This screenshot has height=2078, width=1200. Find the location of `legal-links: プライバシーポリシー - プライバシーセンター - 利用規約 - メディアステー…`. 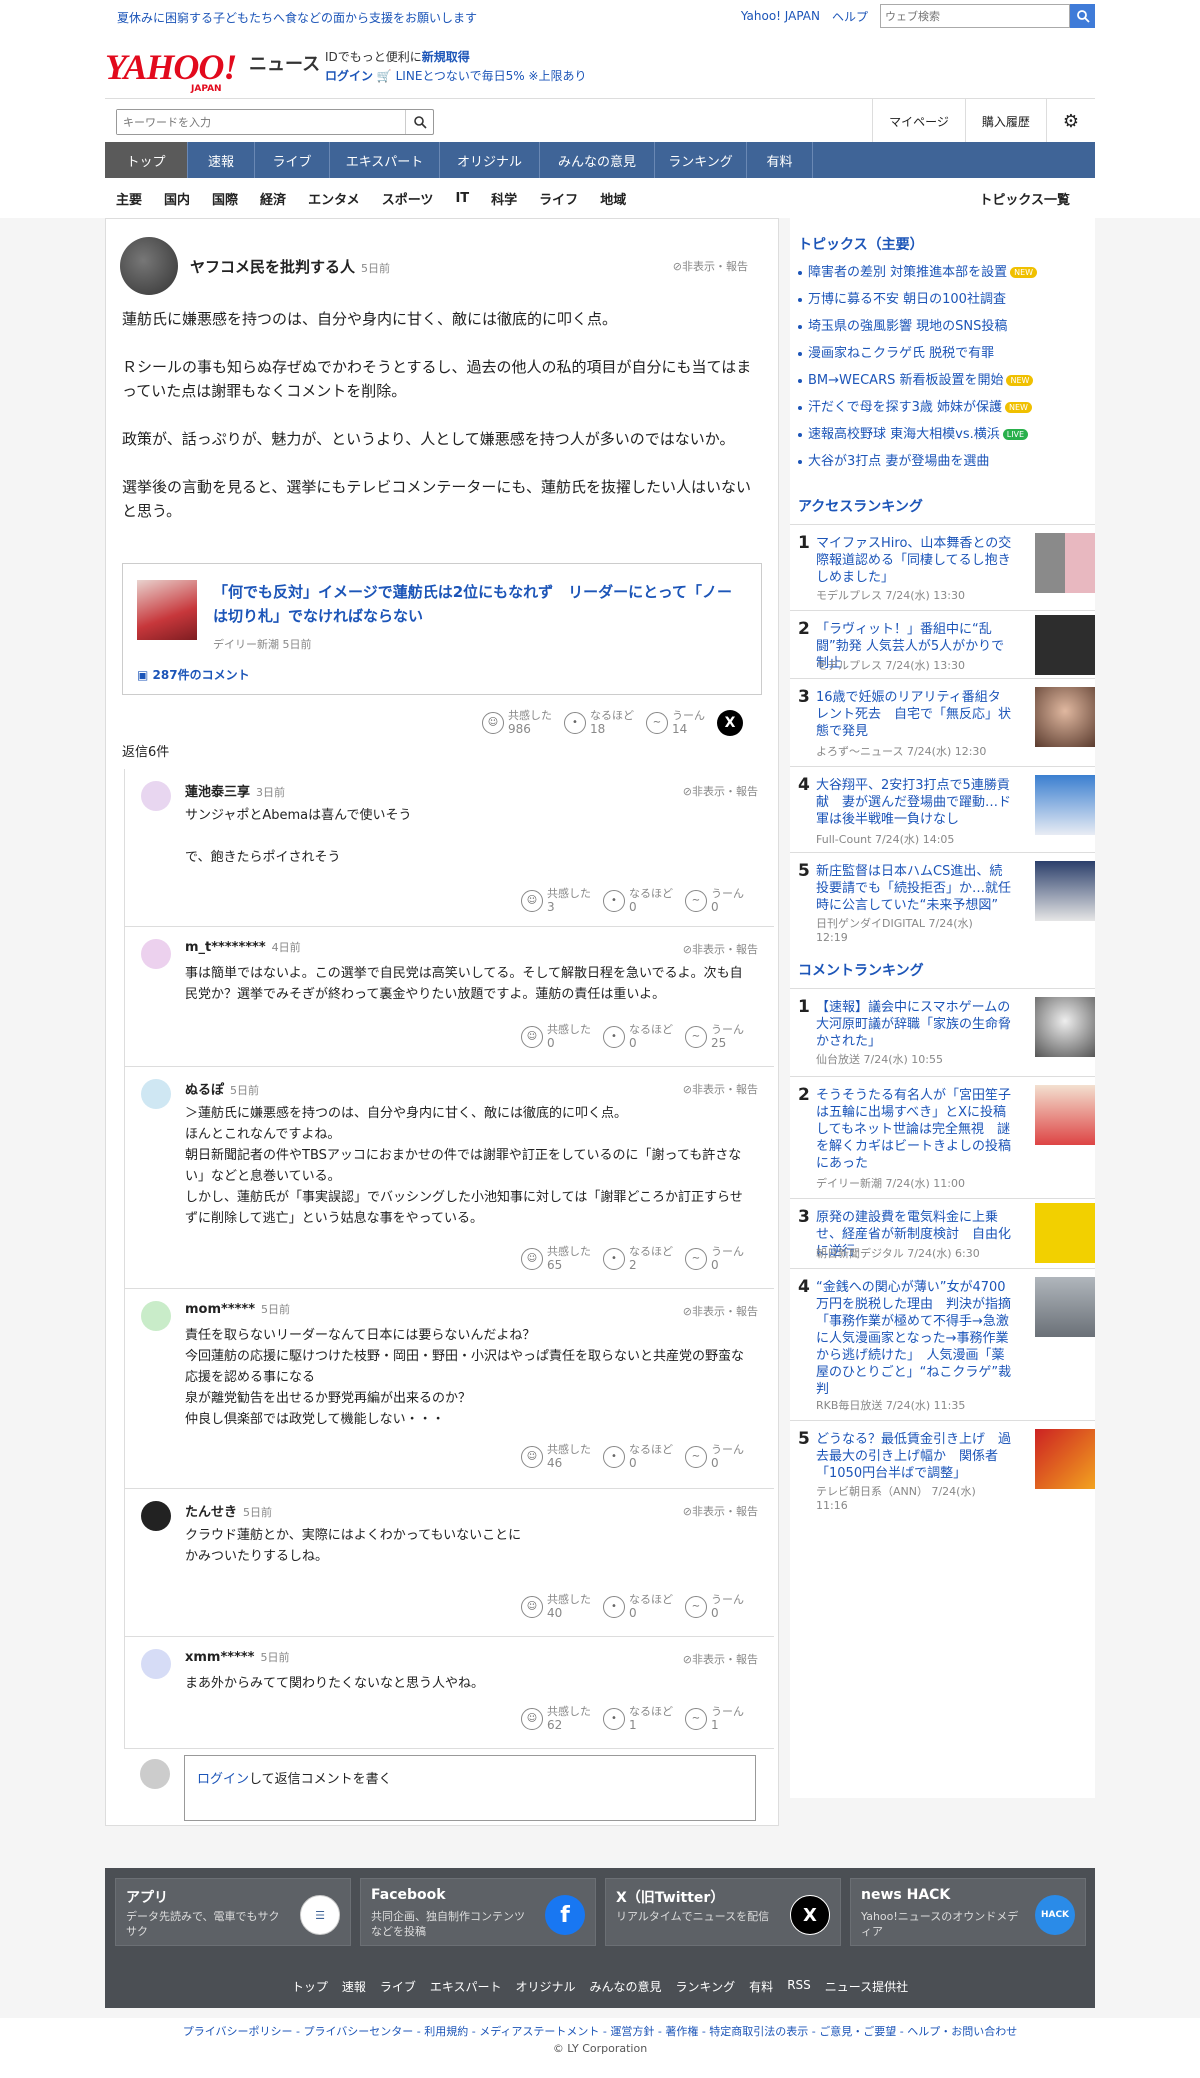

legal-links: プライバシーポリシー - プライバシーセンター - 利用規約 - メディアステー… is located at coordinates (600, 2031).